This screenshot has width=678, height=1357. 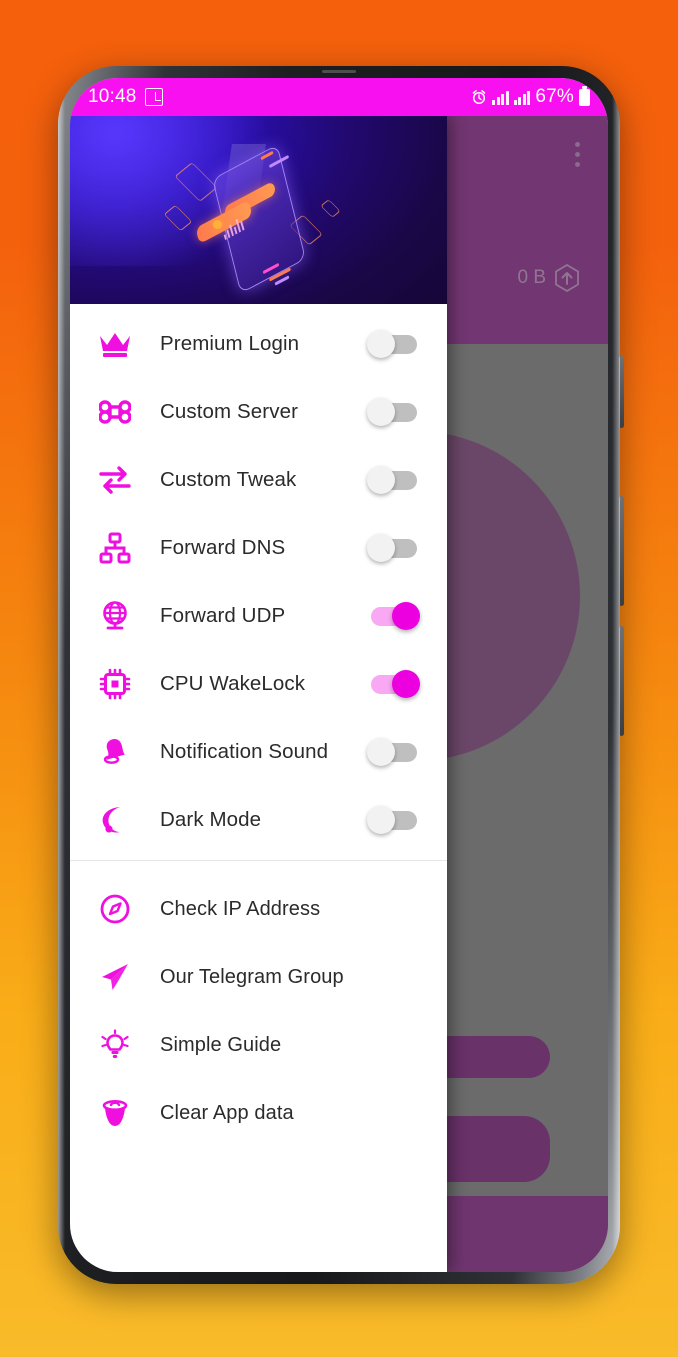 What do you see at coordinates (394, 480) in the screenshot?
I see `toggle-custom-tweak` at bounding box center [394, 480].